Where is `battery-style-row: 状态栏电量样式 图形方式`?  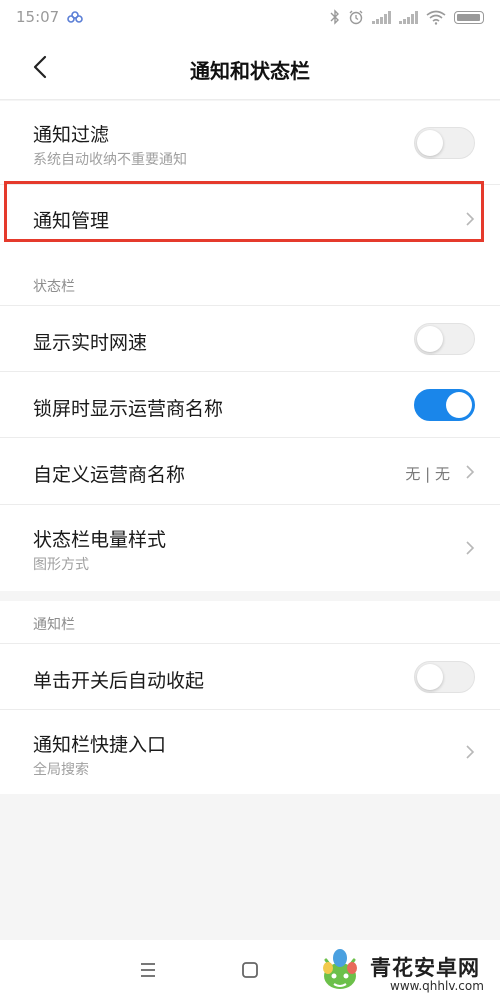
battery-style-row: 状态栏电量样式 图形方式 is located at coordinates (250, 548).